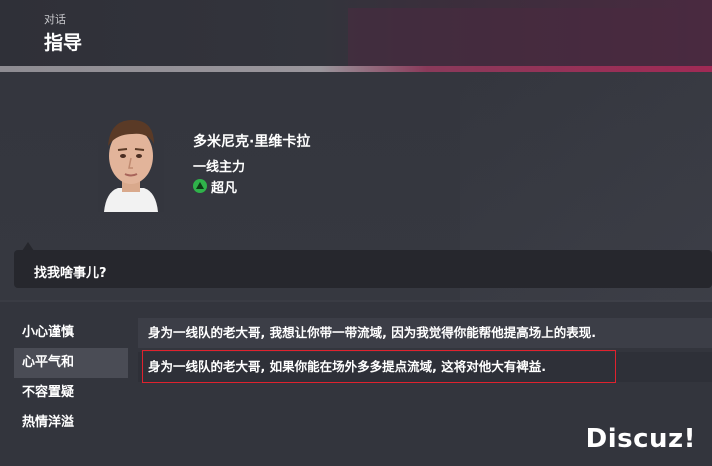  Describe the element at coordinates (379, 366) in the screenshot. I see `highlight-box` at that location.